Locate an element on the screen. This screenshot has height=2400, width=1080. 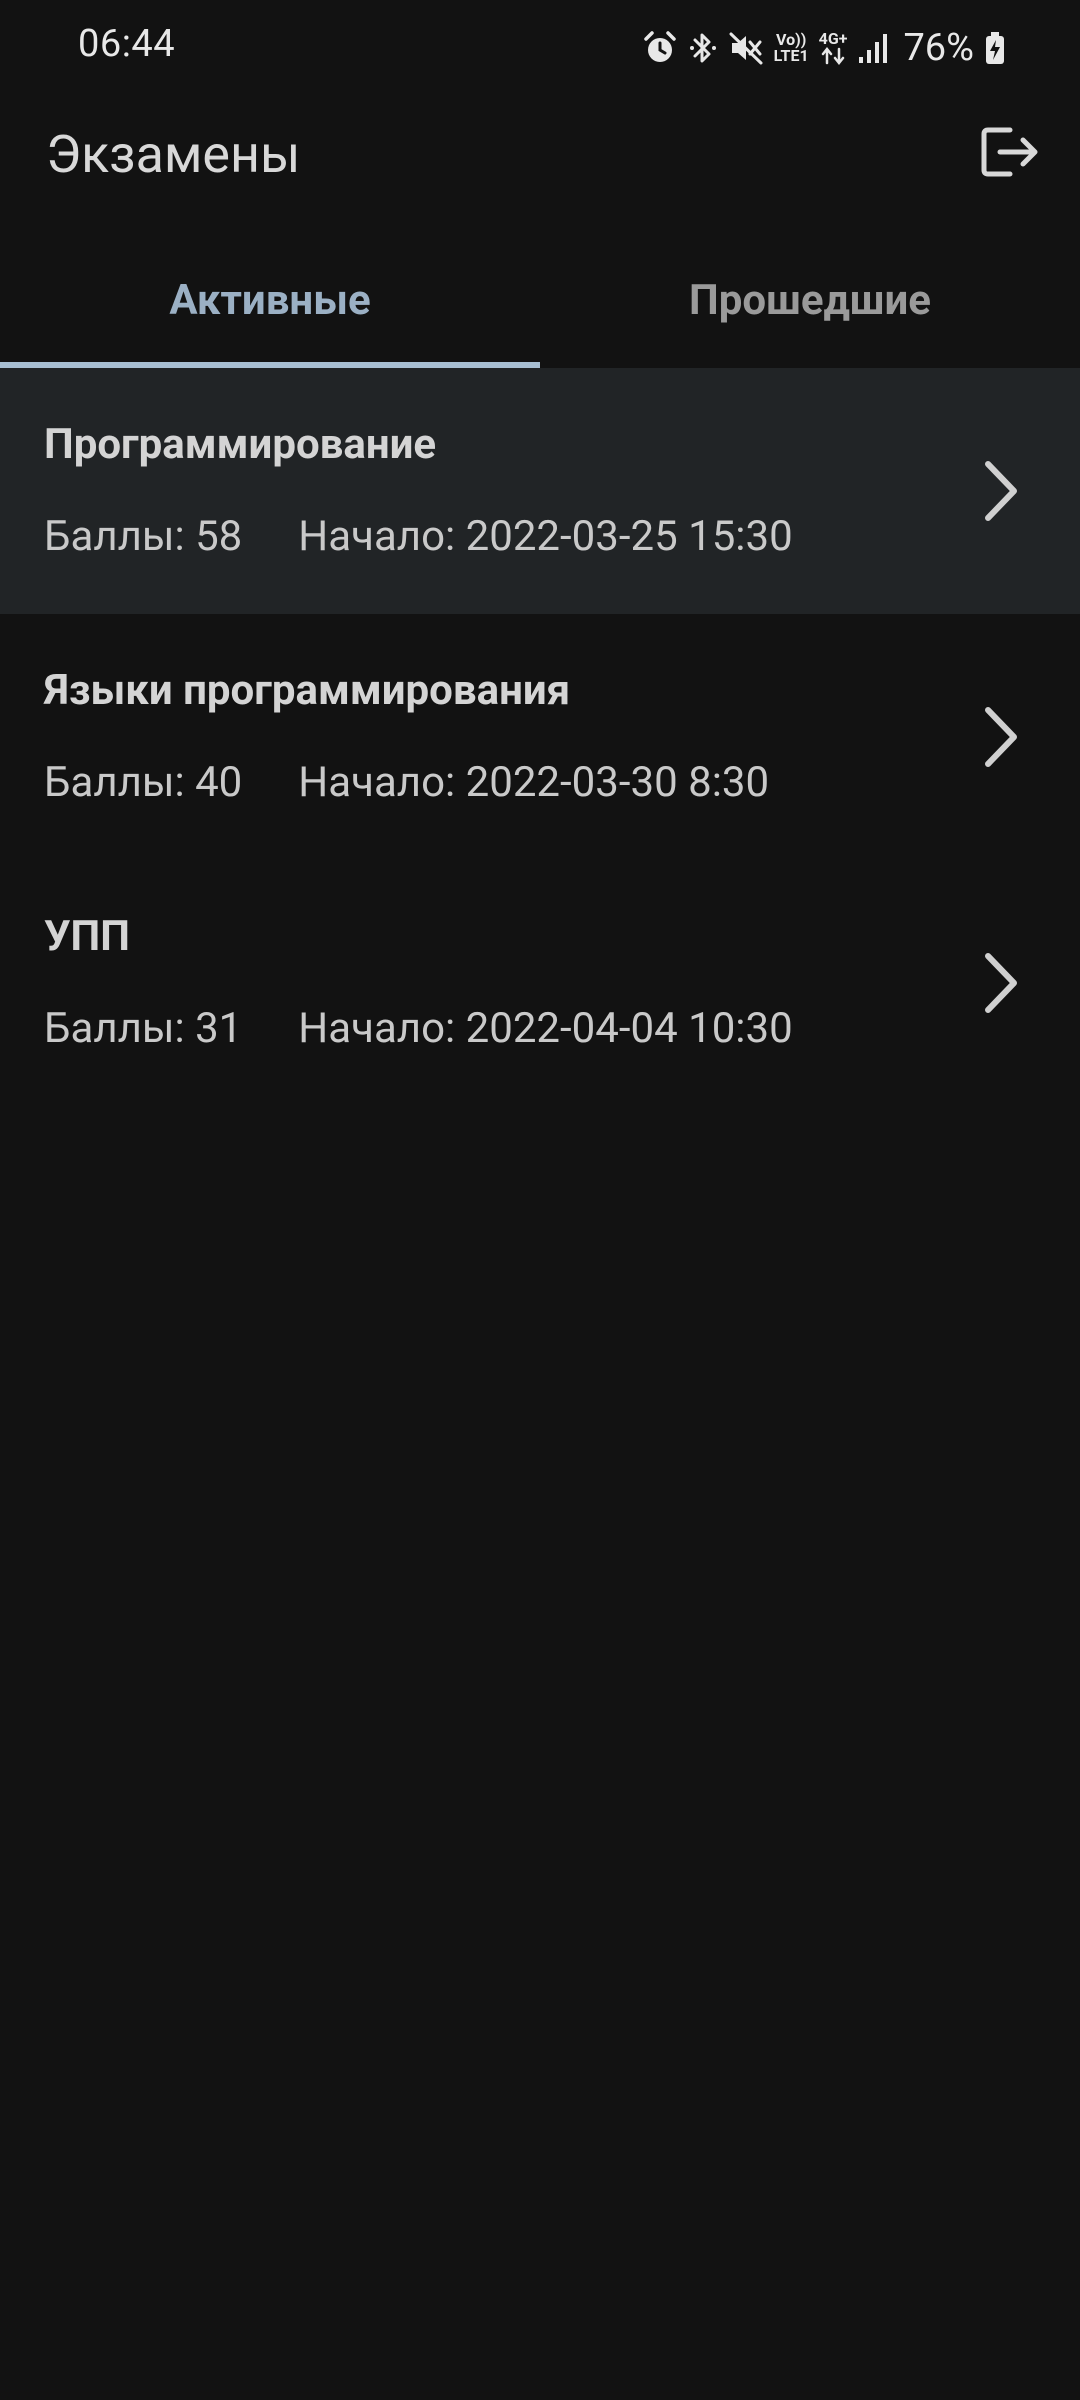
app-bar: Экзамены is located at coordinates (540, 156).